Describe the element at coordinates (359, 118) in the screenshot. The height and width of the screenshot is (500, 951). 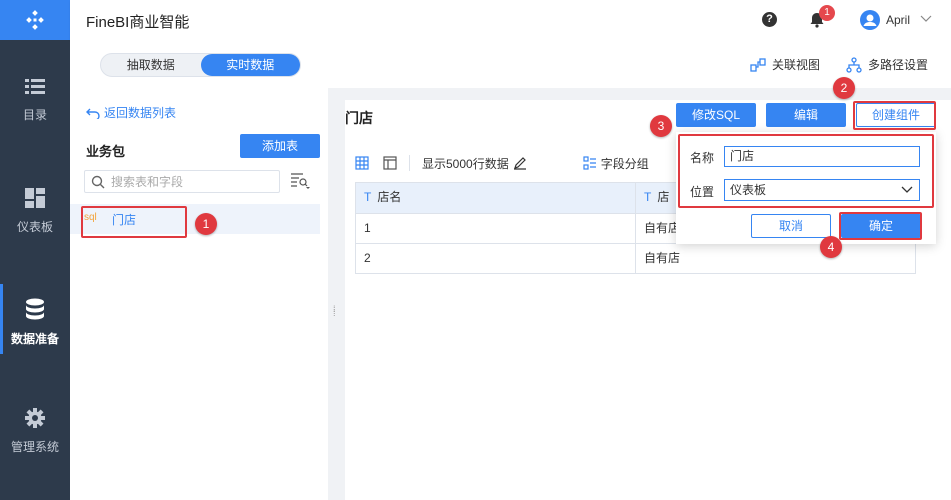
I see `page-title: 门店` at that location.